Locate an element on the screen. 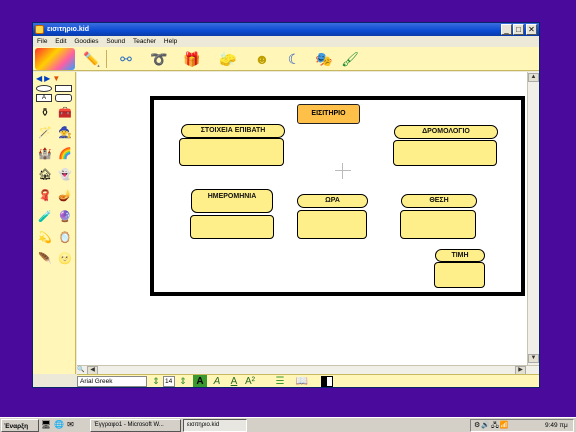 The image size is (576, 432). ghost-icon: 👻 is located at coordinates (65, 174).